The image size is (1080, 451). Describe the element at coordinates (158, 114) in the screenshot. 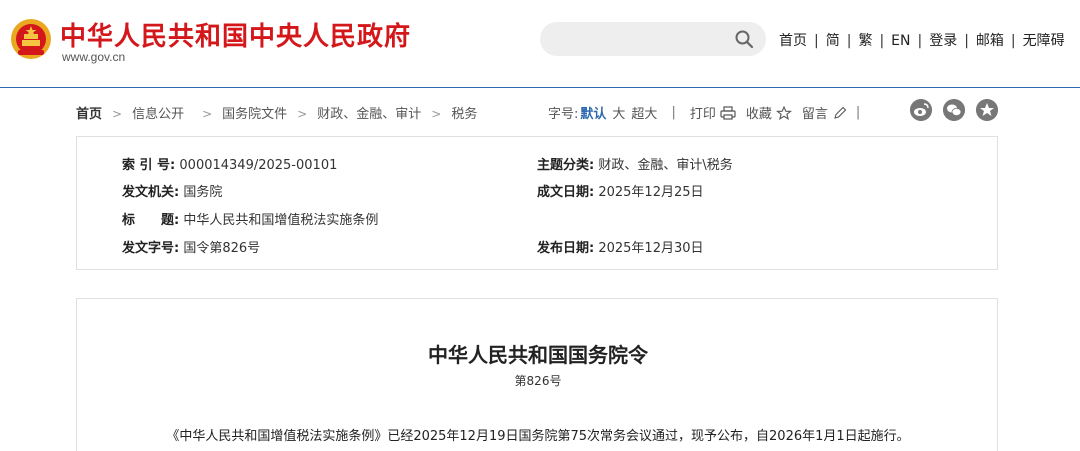

I see `breadcrumb-info-public: 信息公开` at that location.